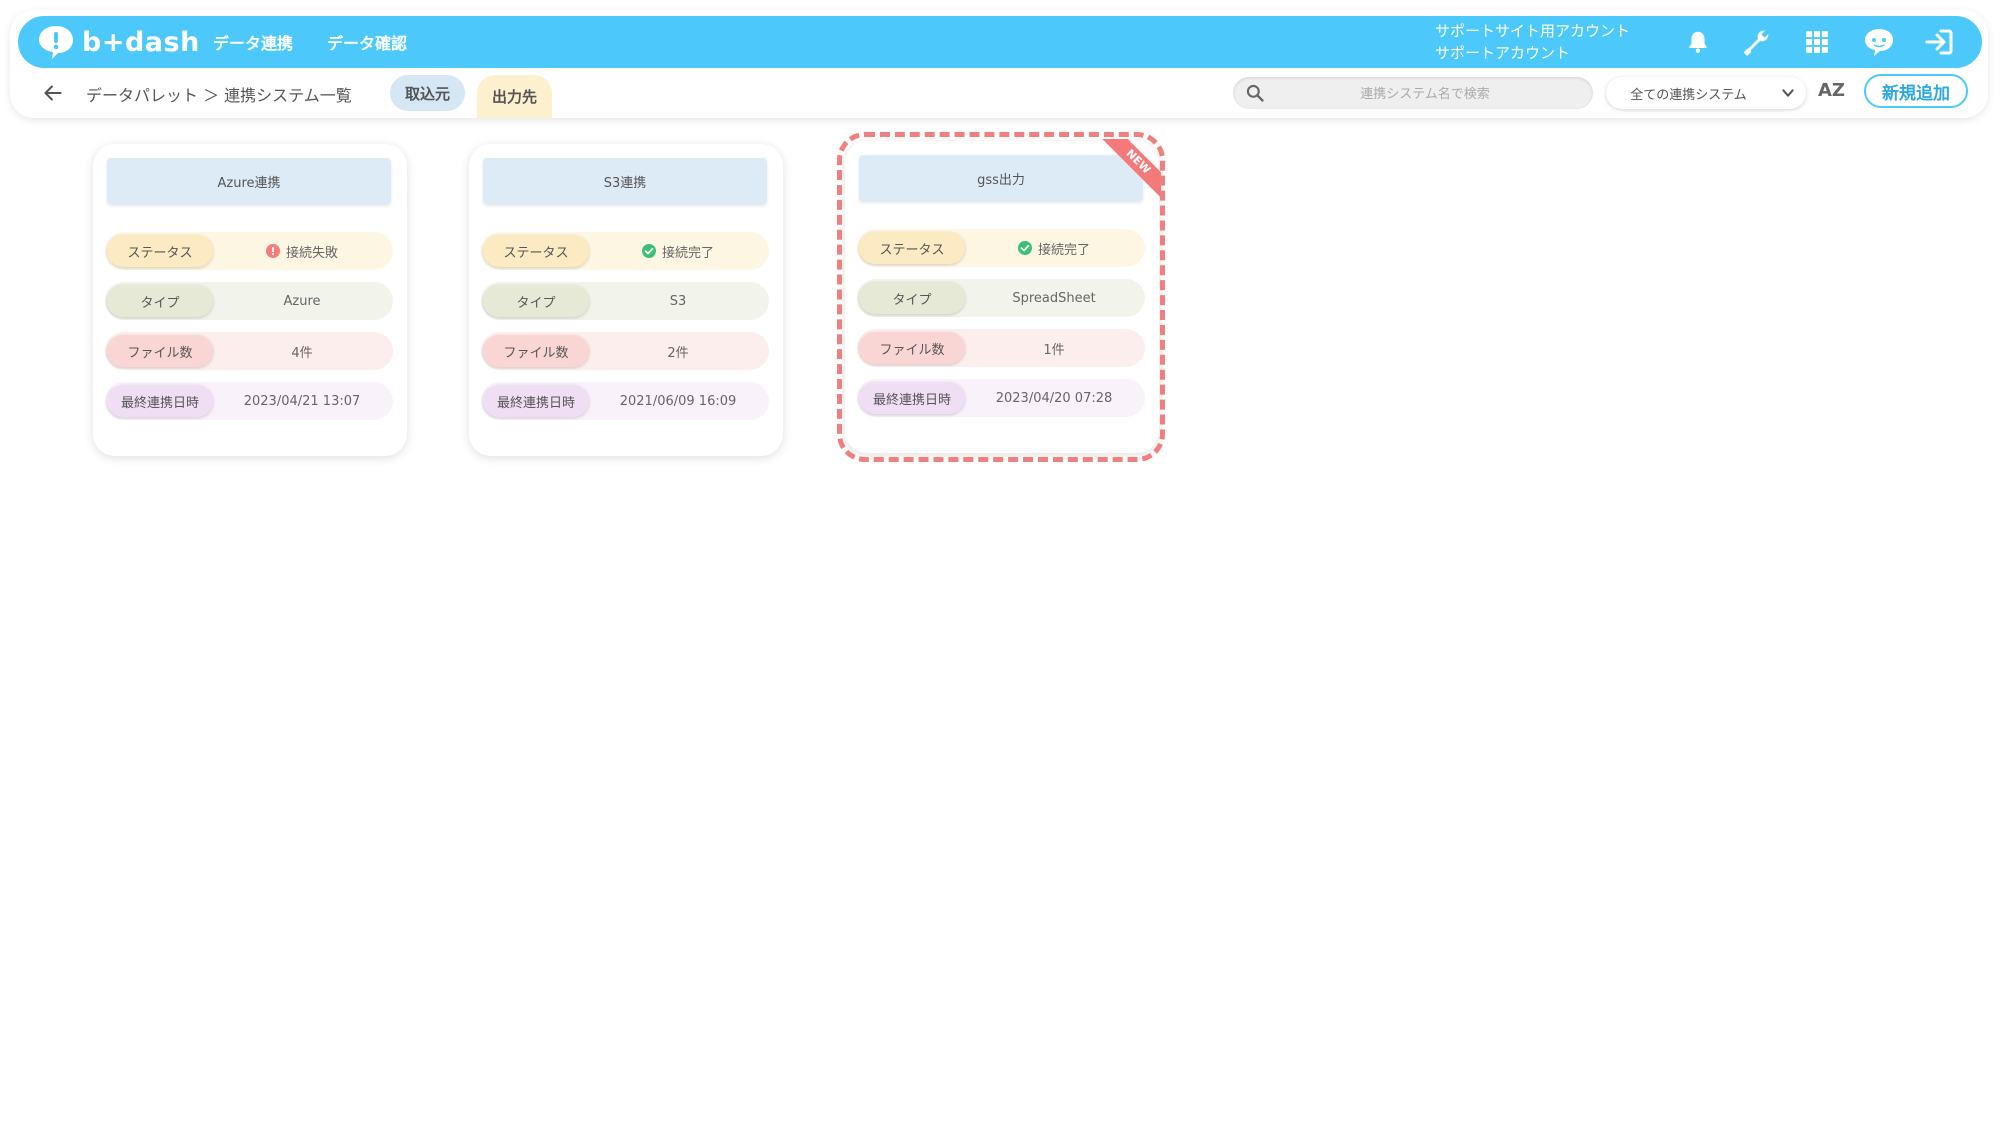 The image size is (2000, 1125). Describe the element at coordinates (253, 42) in the screenshot. I see `nav-data-integration: データ連携` at that location.